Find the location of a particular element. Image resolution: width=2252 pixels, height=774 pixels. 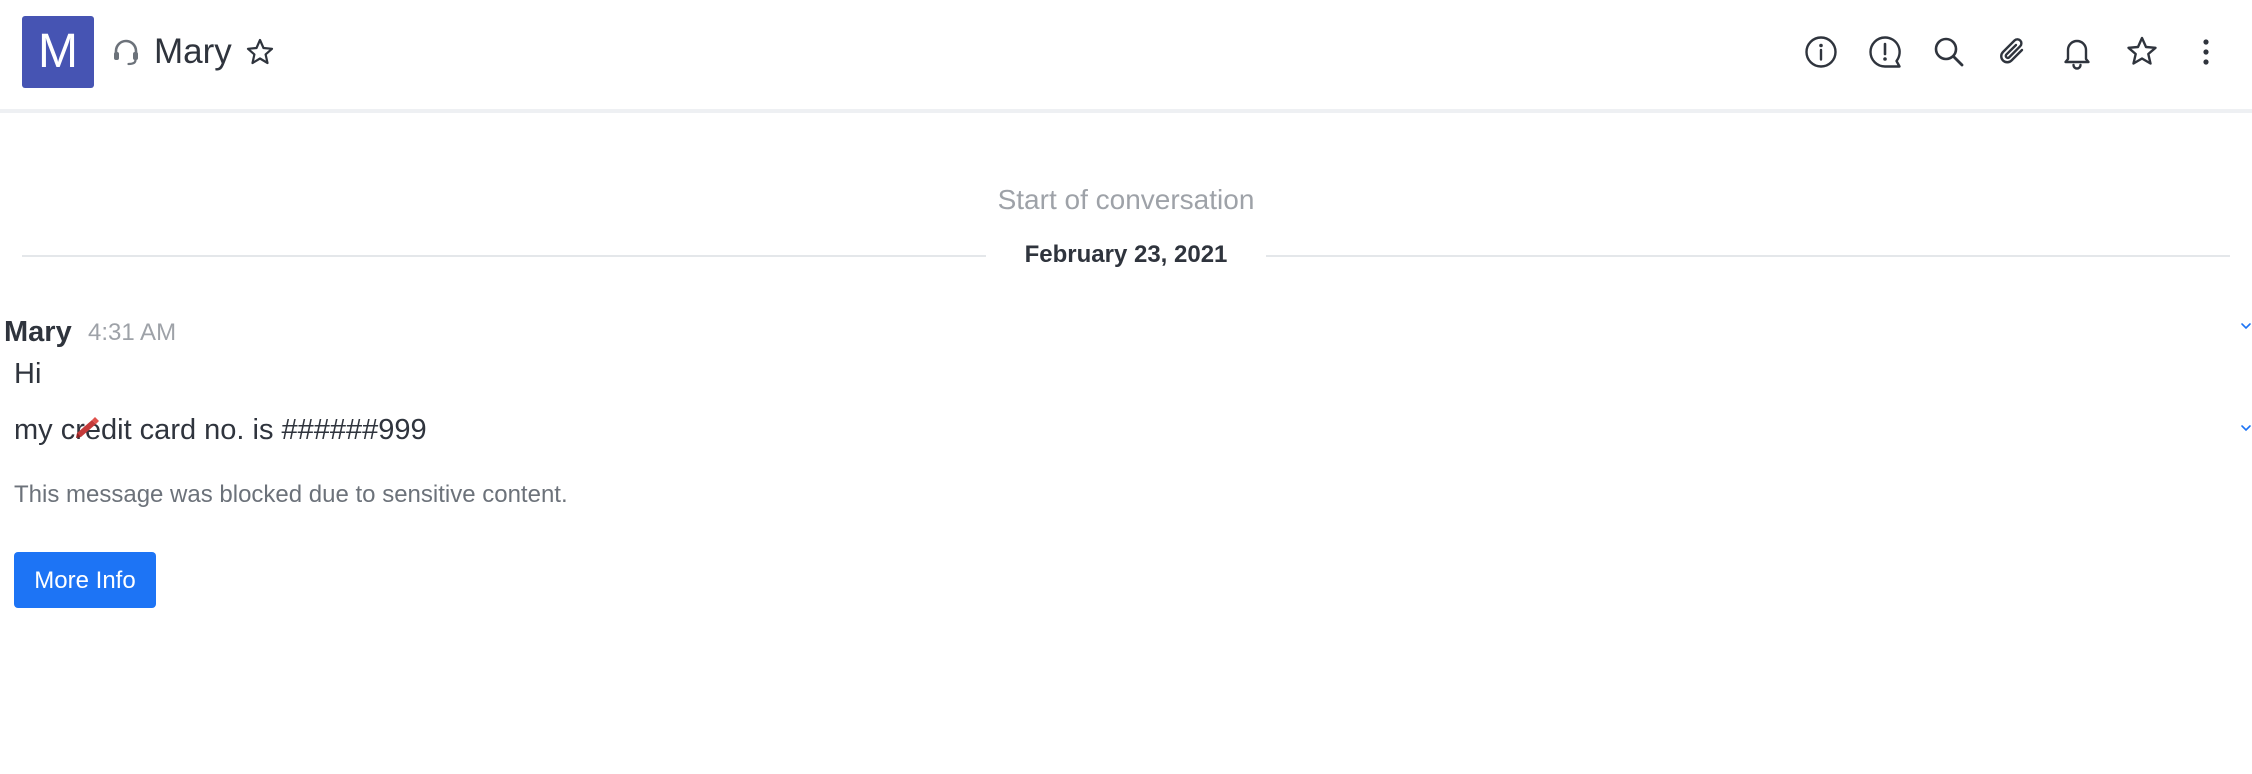

divider-date: February 23, 2021 is located at coordinates (1126, 254).